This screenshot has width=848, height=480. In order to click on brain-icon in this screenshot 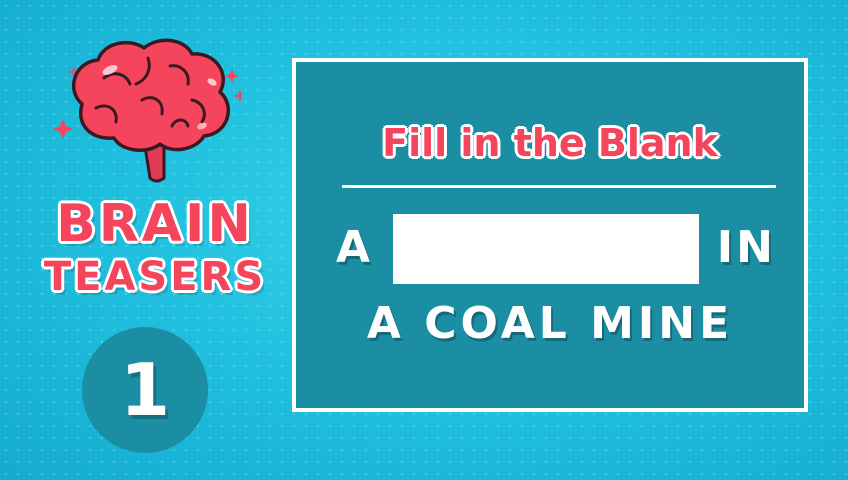, I will do `click(147, 110)`.